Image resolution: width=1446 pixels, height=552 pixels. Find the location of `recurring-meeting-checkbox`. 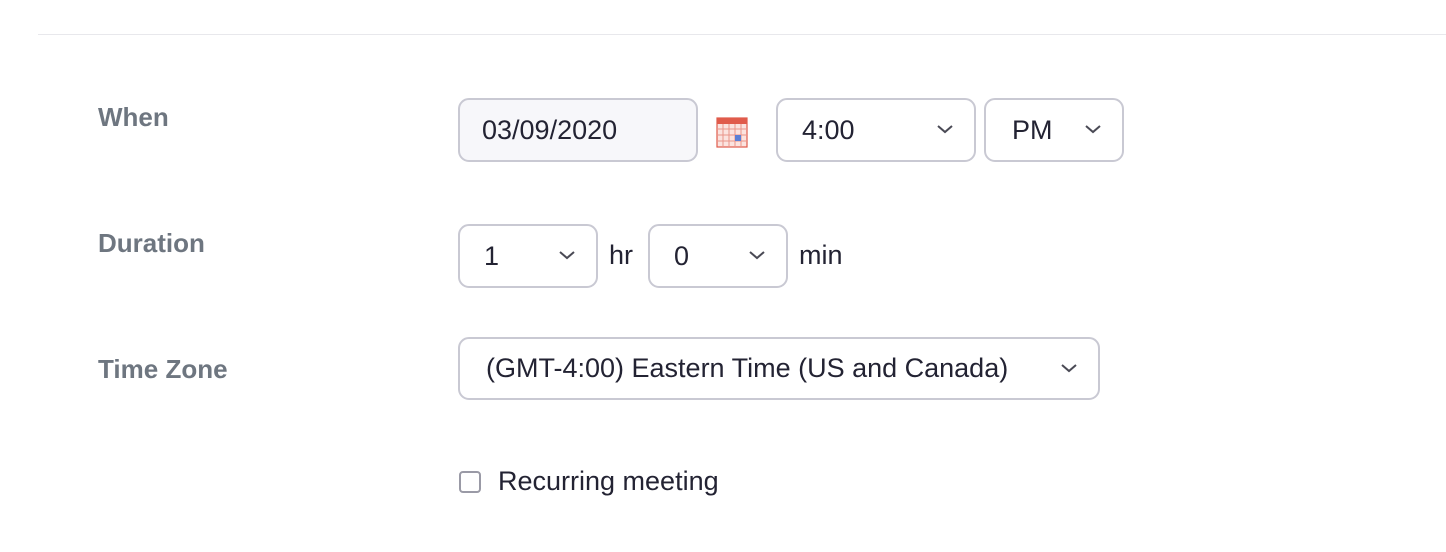

recurring-meeting-checkbox is located at coordinates (470, 482).